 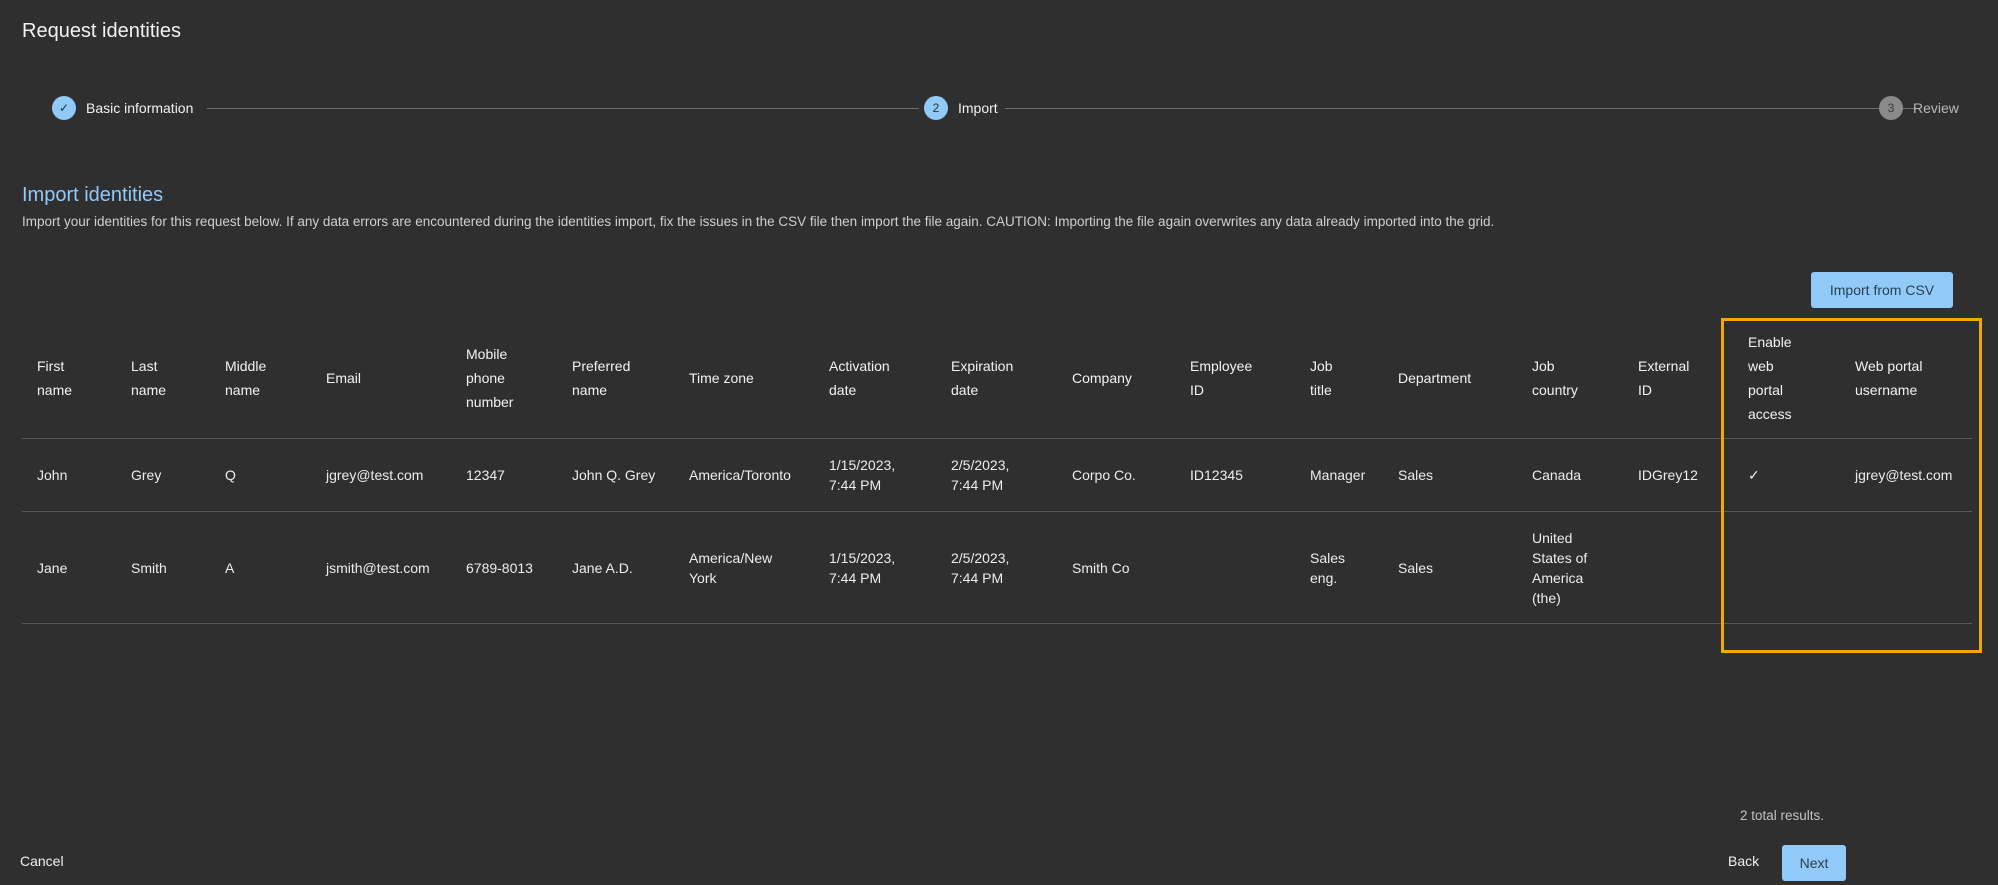 I want to click on column-header-line: access, so click(x=1770, y=414).